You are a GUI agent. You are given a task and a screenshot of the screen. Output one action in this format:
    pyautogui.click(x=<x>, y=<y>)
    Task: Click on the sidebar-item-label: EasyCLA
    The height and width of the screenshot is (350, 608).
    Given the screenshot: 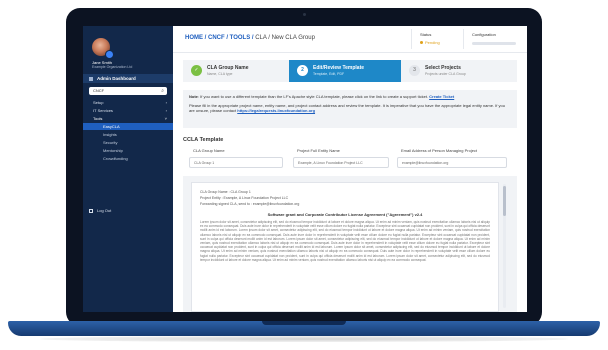 What is the action you would take?
    pyautogui.click(x=111, y=126)
    